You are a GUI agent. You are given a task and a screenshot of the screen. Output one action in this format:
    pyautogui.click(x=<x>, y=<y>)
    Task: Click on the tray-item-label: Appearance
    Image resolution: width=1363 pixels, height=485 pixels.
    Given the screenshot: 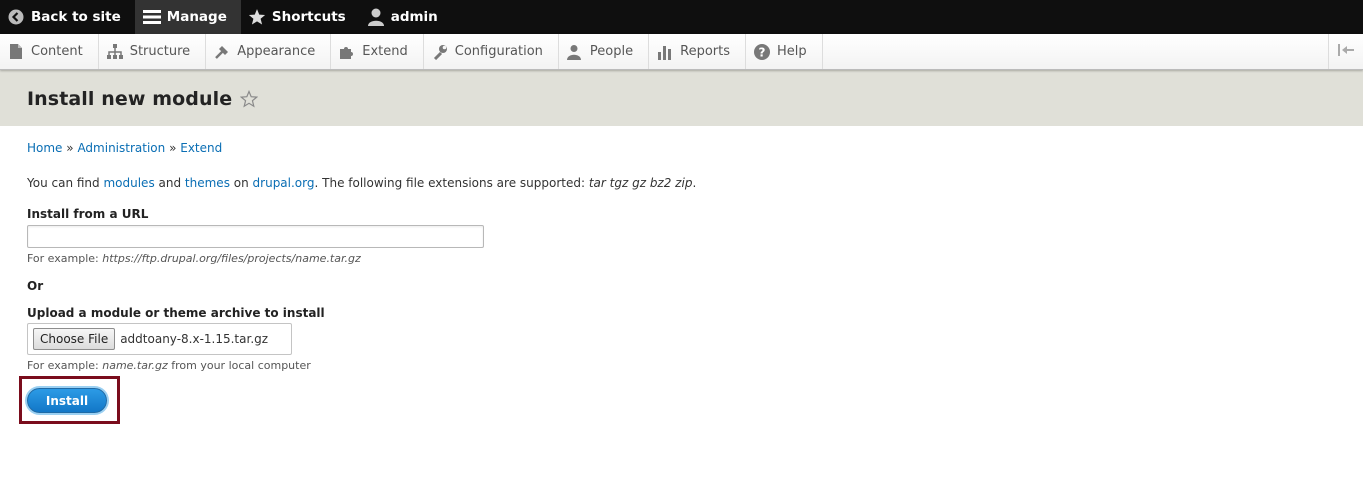 What is the action you would take?
    pyautogui.click(x=276, y=51)
    